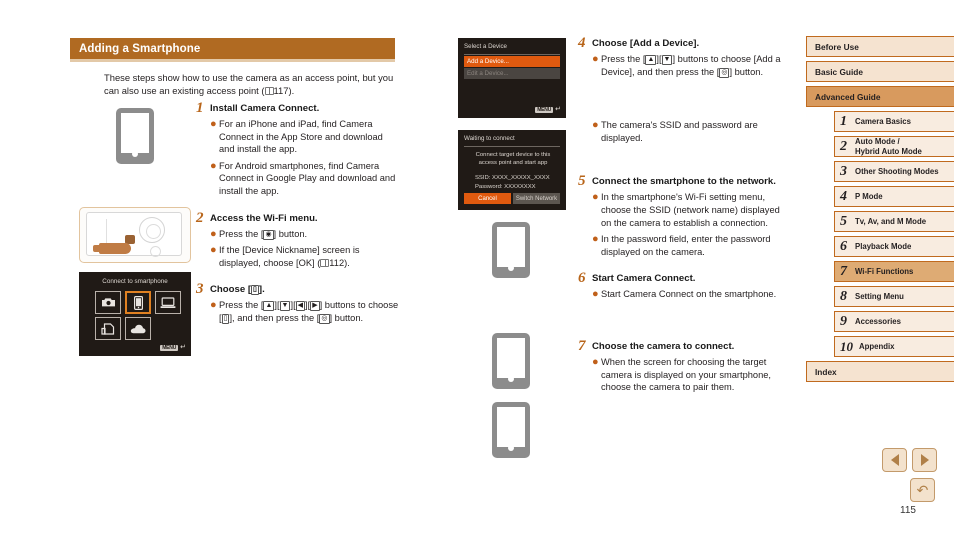 Image resolution: width=954 pixels, height=537 pixels. Describe the element at coordinates (489, 186) in the screenshot. I see `password-label: Password:` at that location.